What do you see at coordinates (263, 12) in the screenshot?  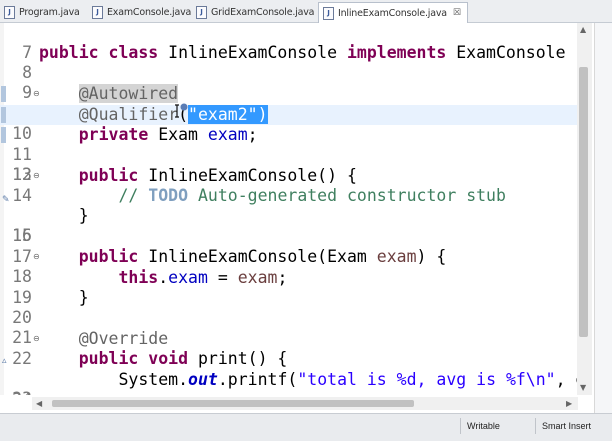 I see `tab-label: GridExamConsole.java` at bounding box center [263, 12].